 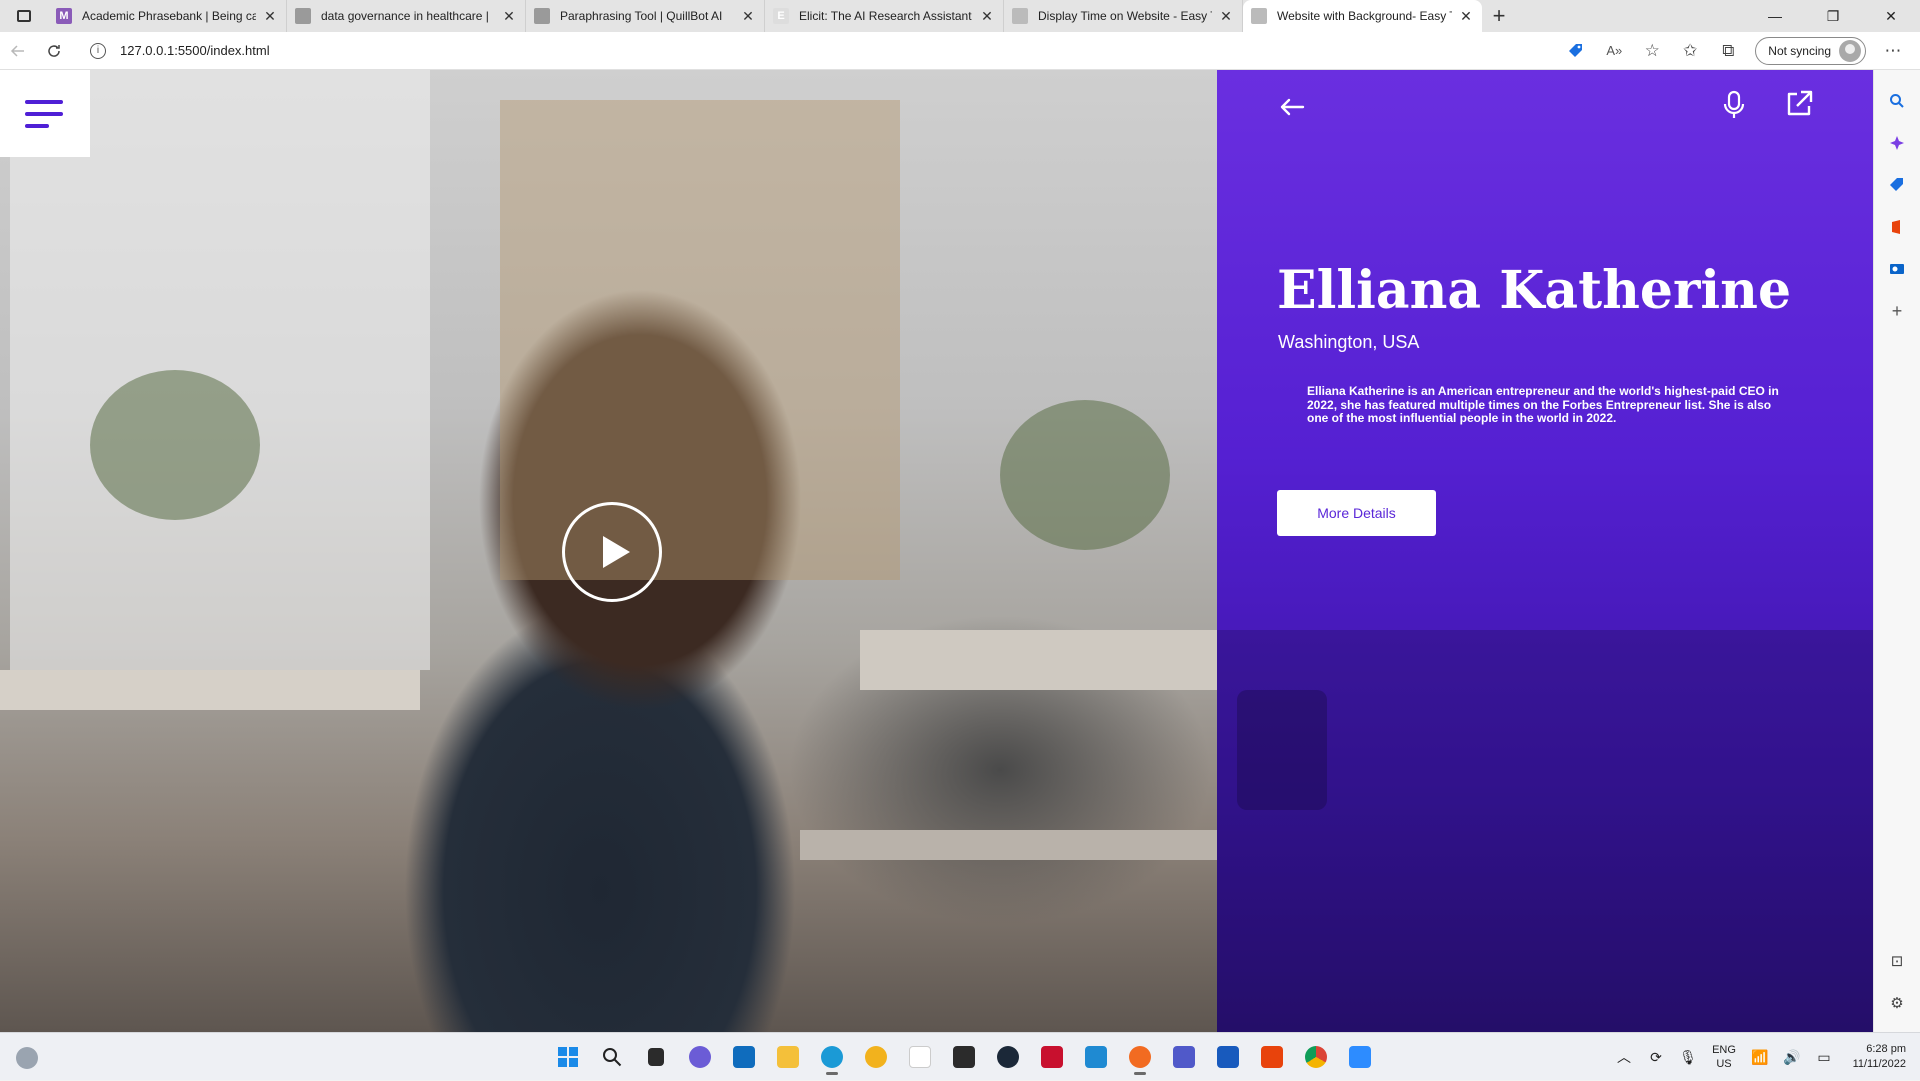 I want to click on star-plus-icon: ☆, so click(x=1652, y=50).